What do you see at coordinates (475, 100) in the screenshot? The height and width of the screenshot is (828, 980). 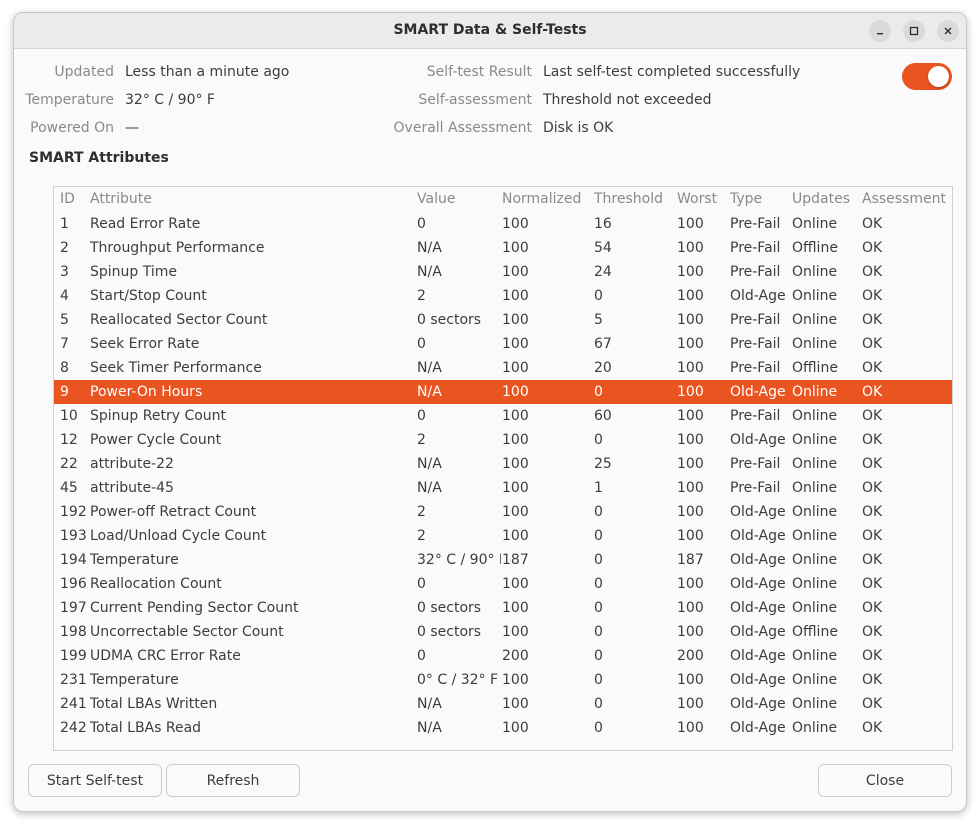 I see `self-assessment-label: Self-assessment` at bounding box center [475, 100].